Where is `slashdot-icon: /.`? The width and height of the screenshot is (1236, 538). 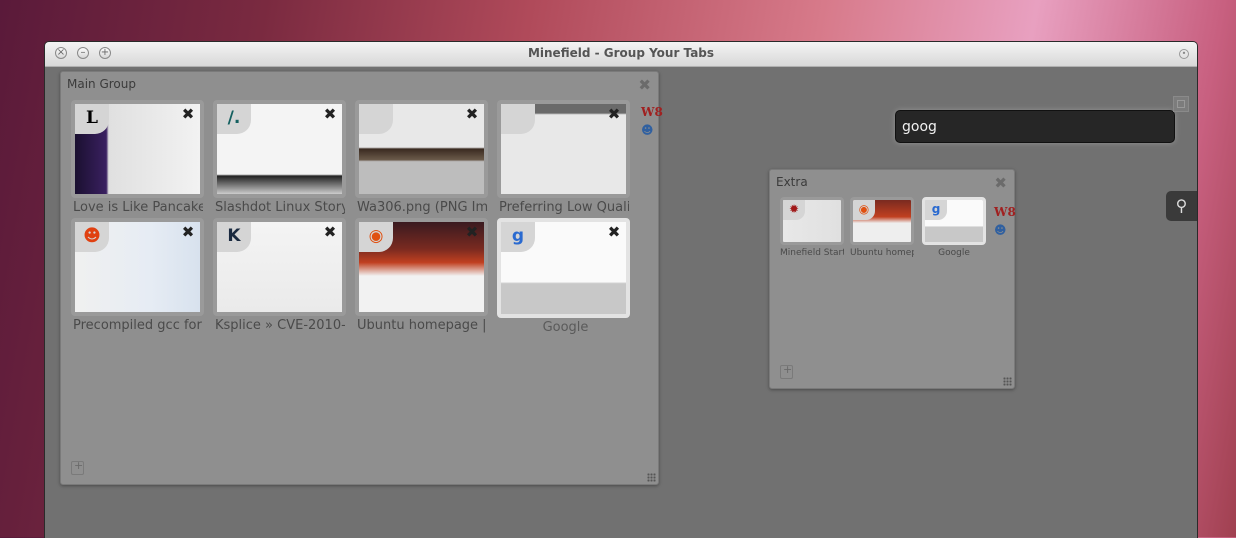
slashdot-icon: /. is located at coordinates (234, 119).